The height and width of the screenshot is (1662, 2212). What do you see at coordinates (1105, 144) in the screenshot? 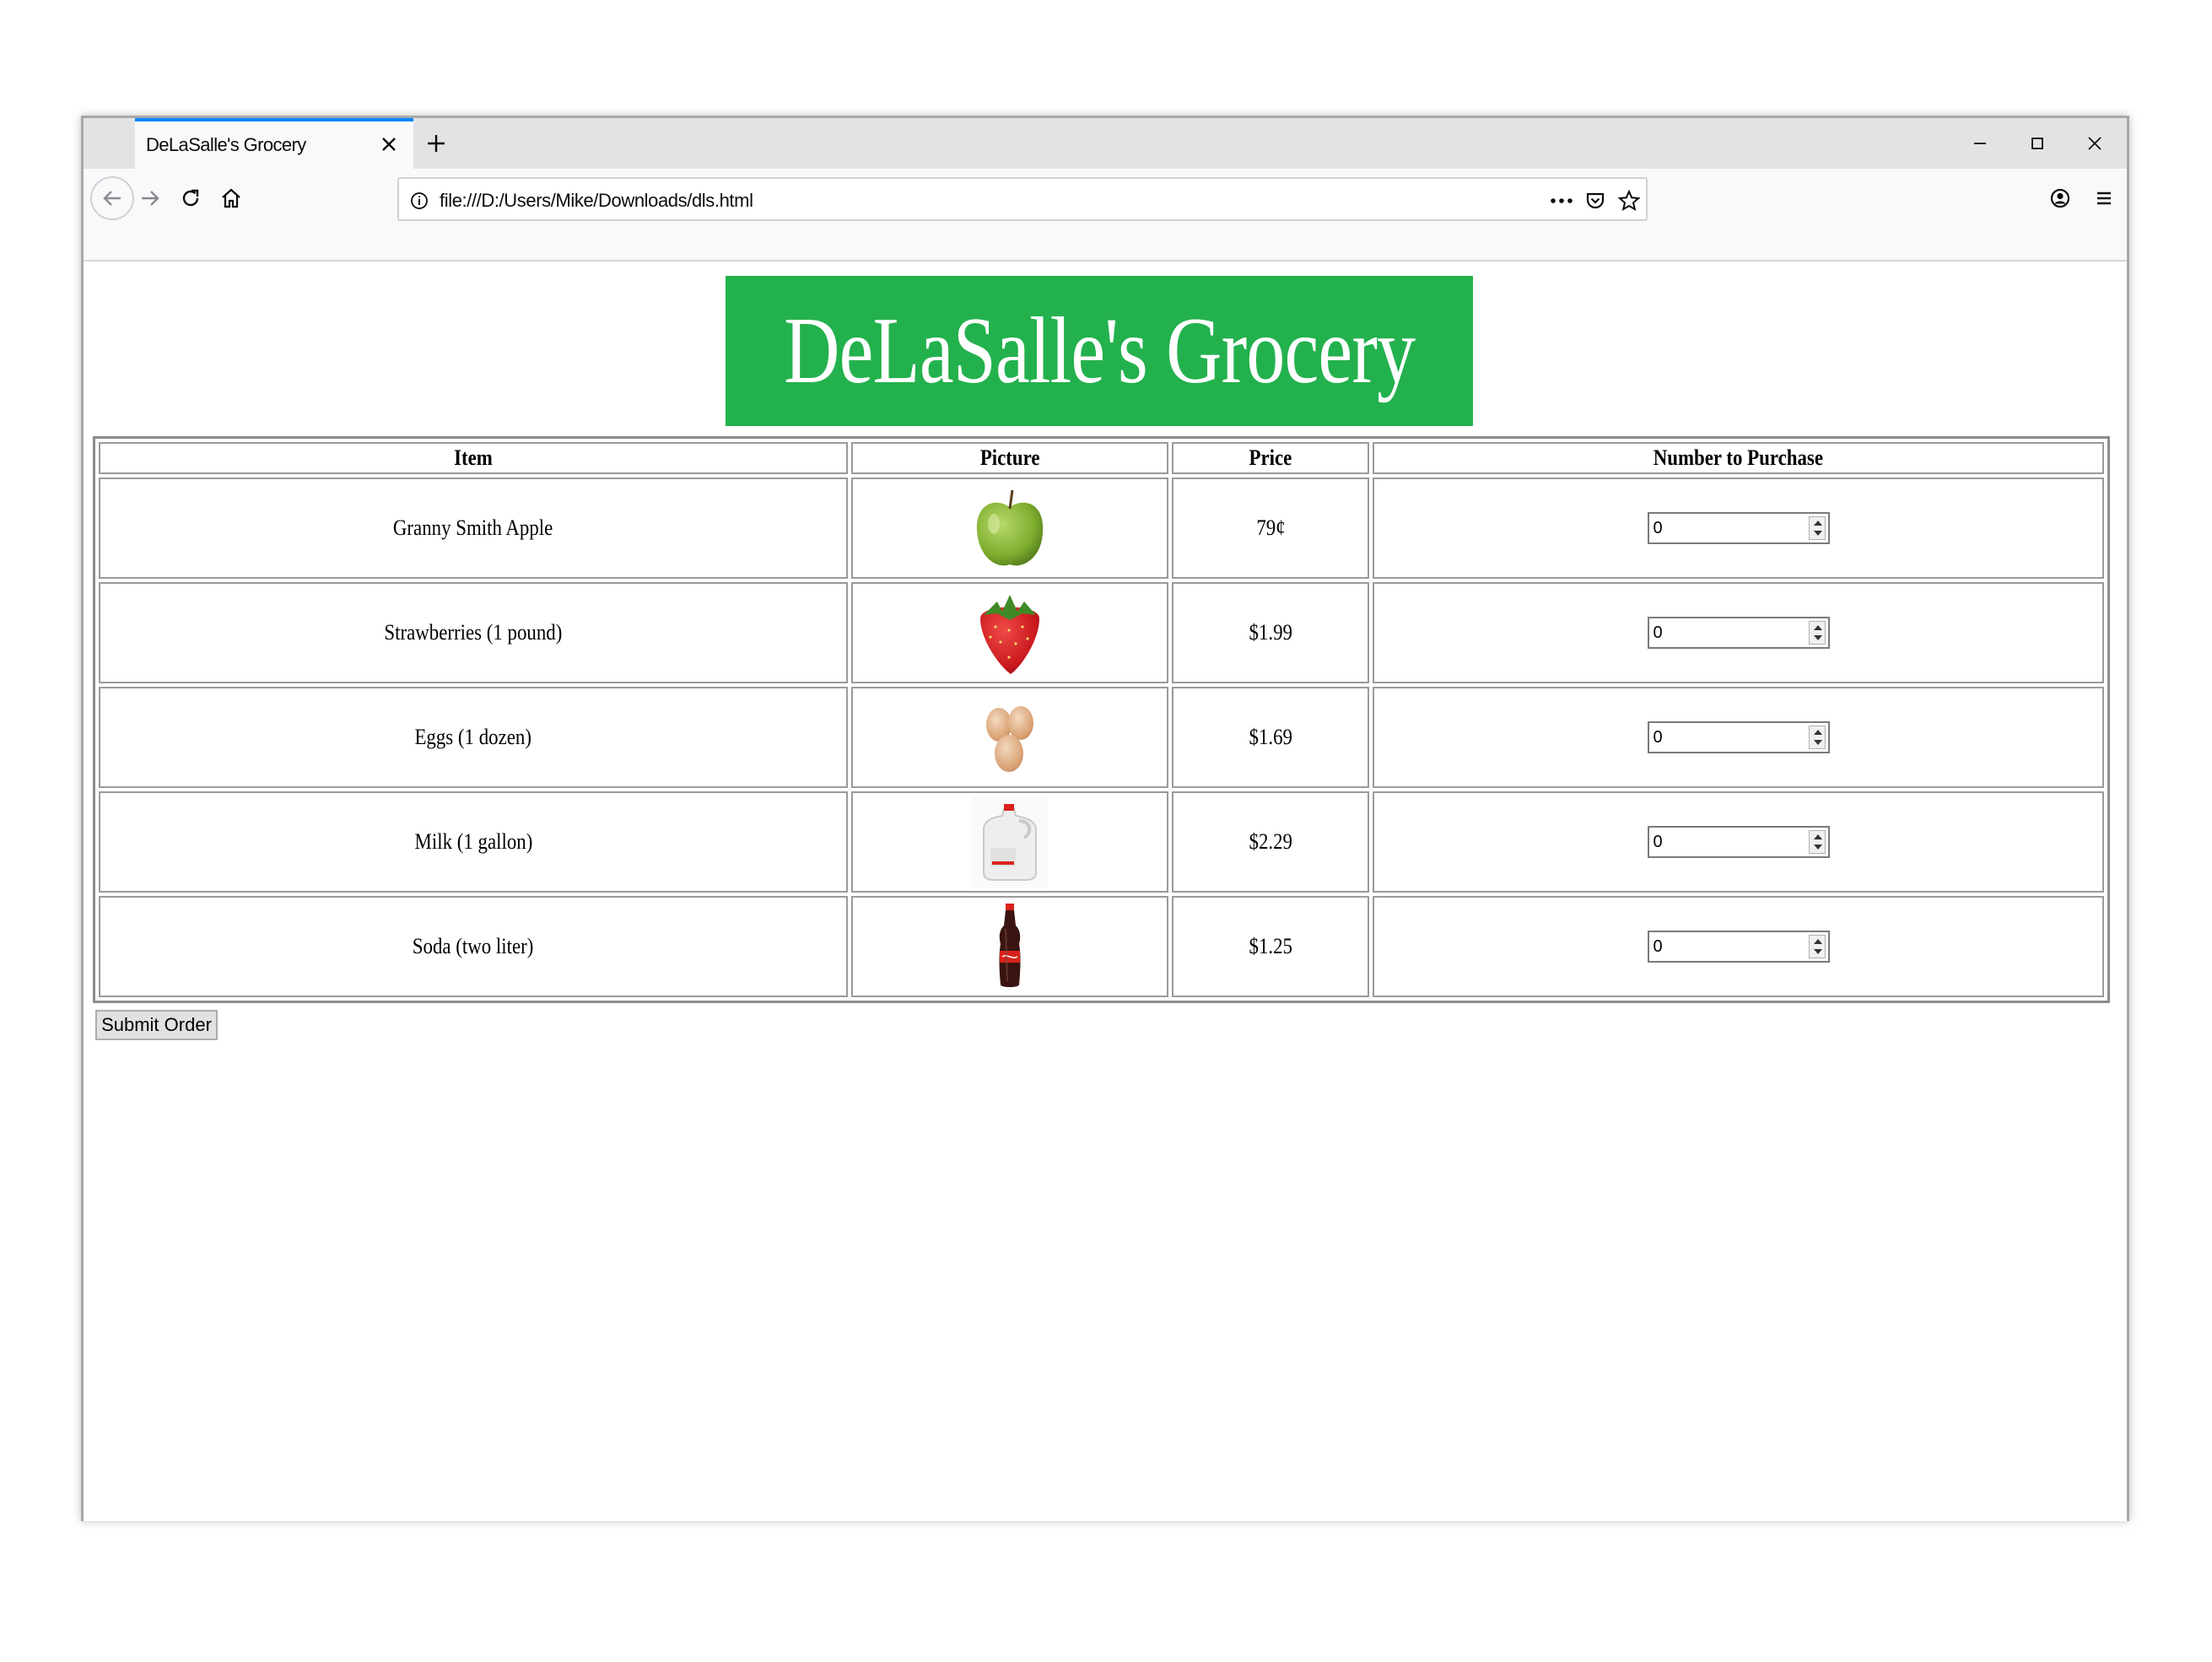
I see `tab-strip: DeLaSalle's Grocery` at bounding box center [1105, 144].